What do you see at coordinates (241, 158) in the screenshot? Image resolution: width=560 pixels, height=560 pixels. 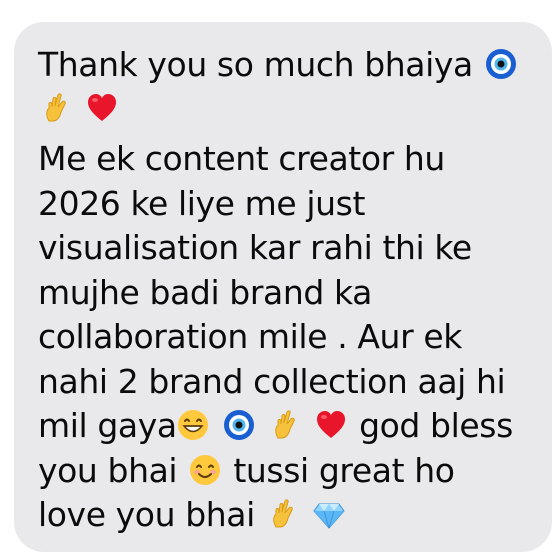 I see `message-line-3: Me ek content creator hu` at bounding box center [241, 158].